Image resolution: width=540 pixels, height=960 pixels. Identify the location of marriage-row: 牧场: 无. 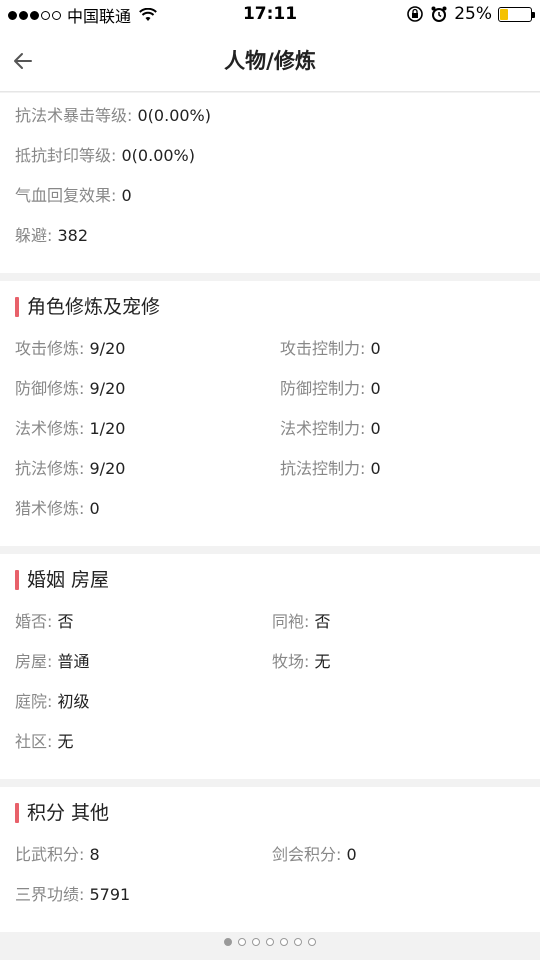
(301, 662).